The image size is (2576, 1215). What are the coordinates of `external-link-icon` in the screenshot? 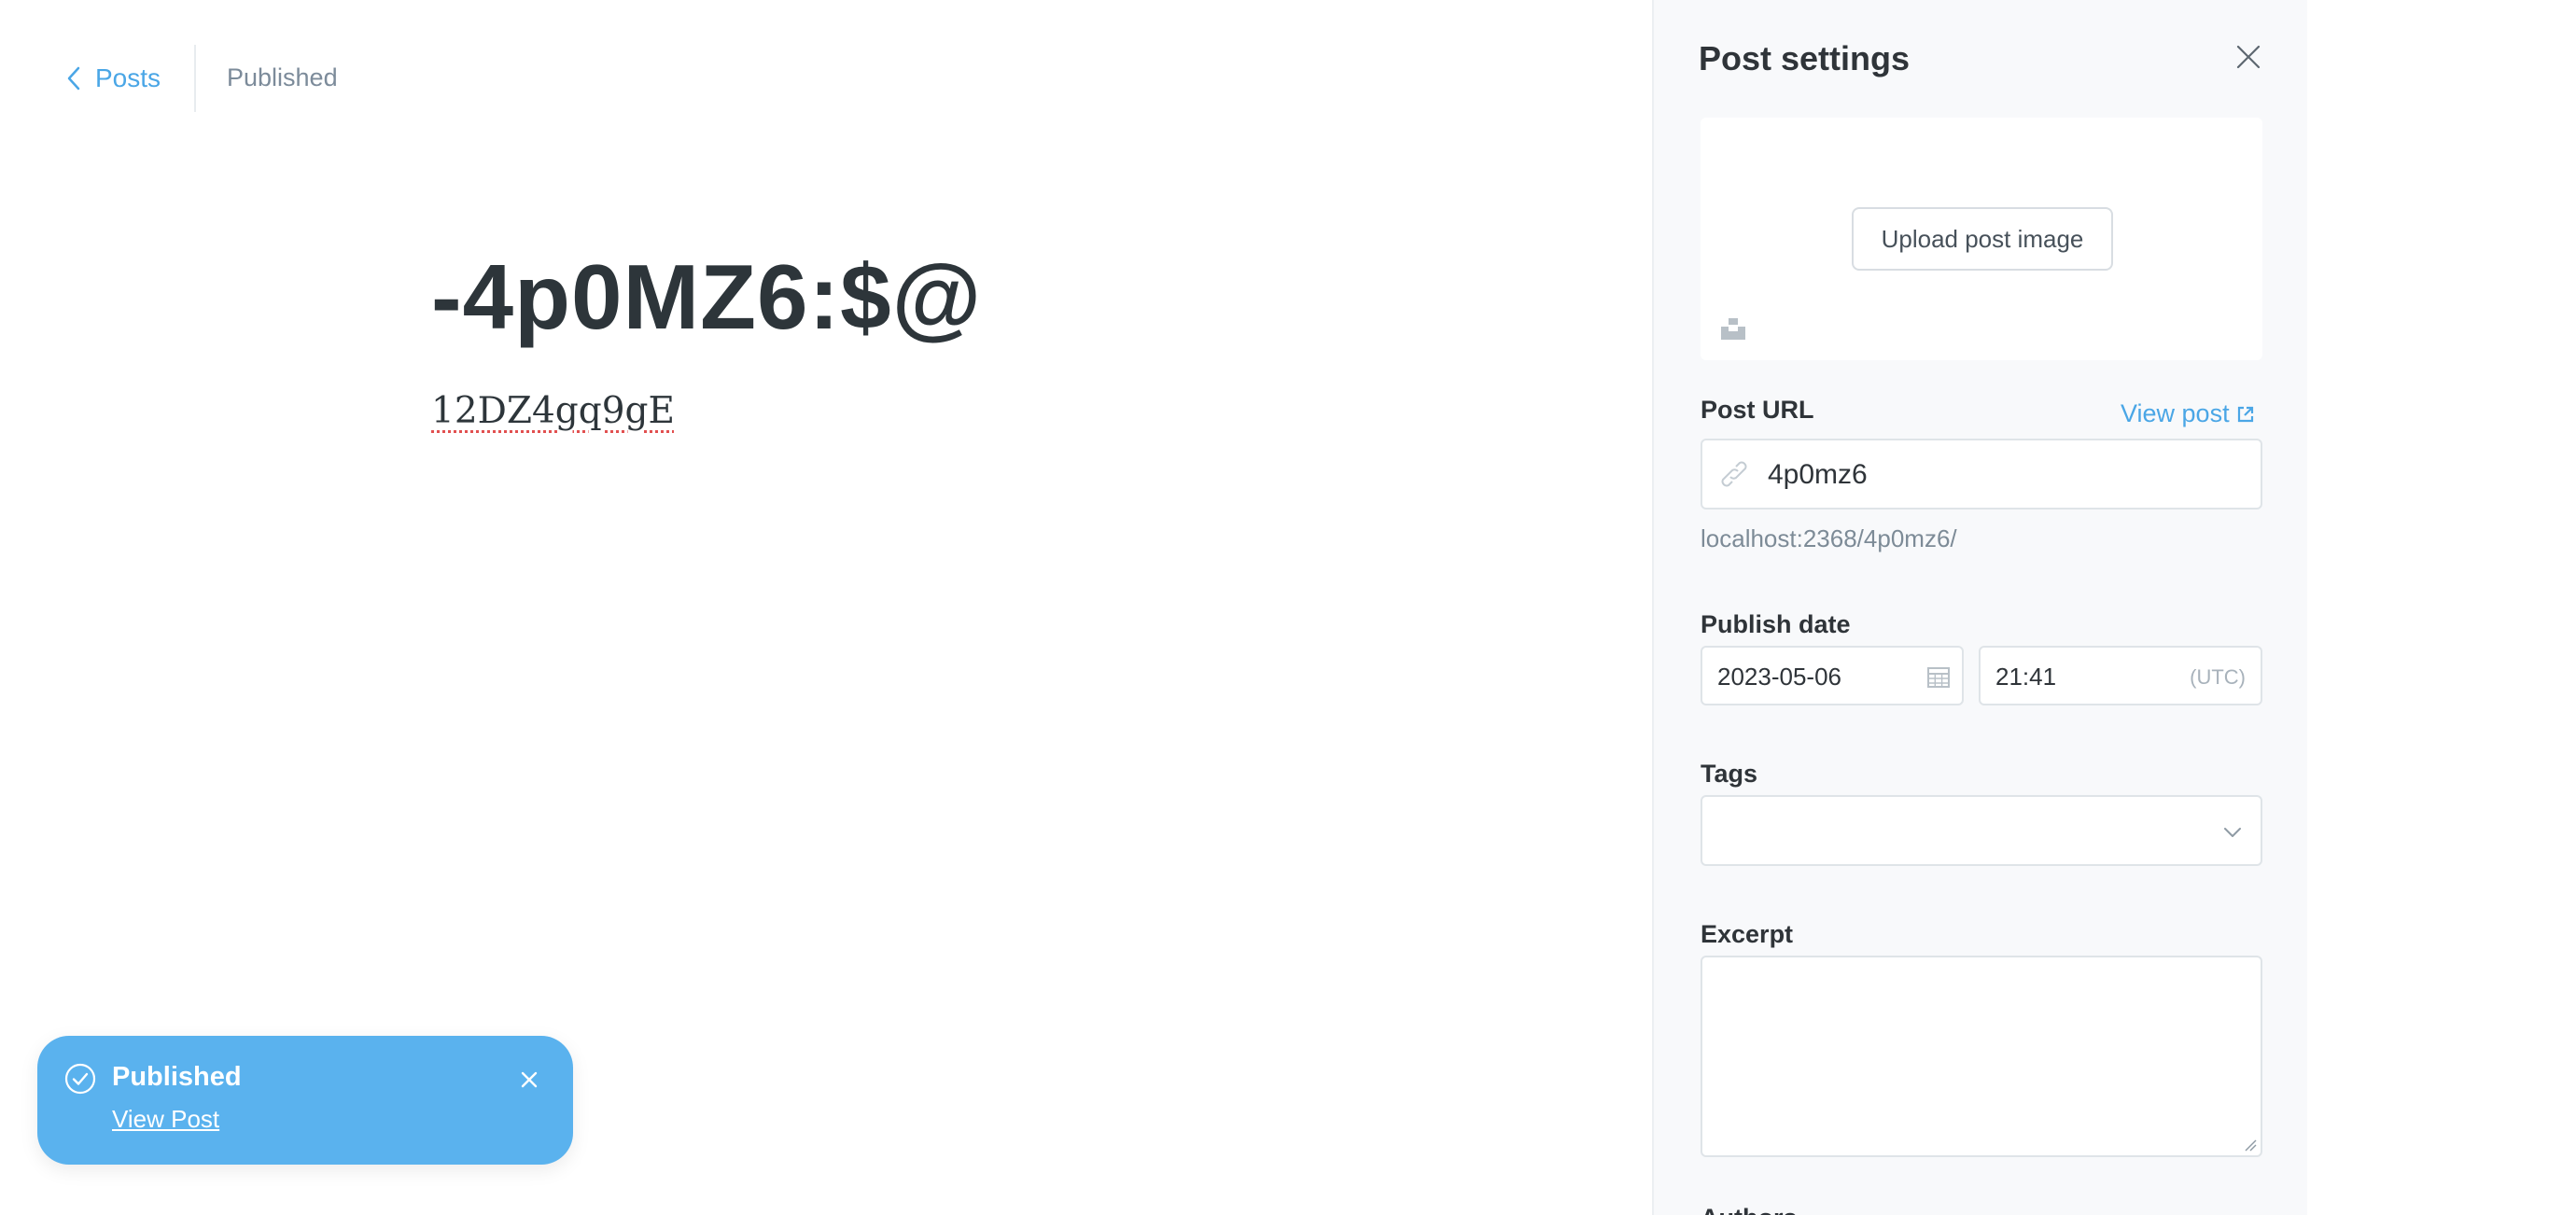 It's located at (2245, 414).